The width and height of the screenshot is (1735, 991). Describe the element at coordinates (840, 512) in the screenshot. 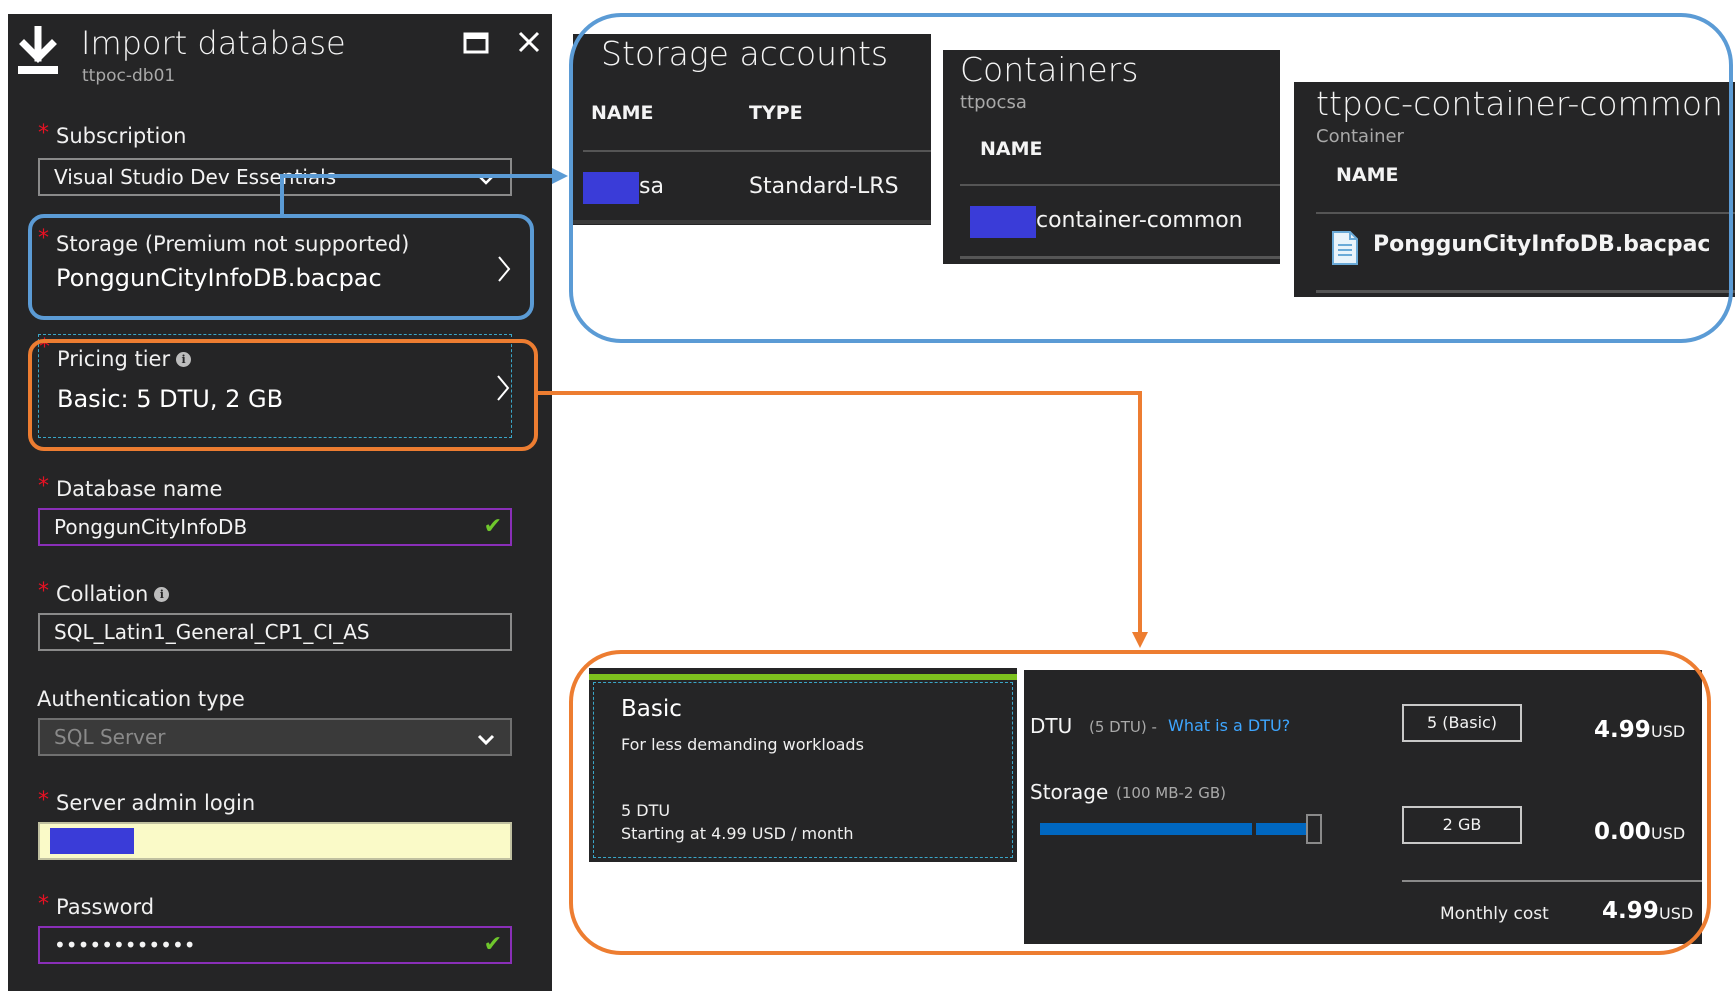

I see `pricing-connector` at that location.